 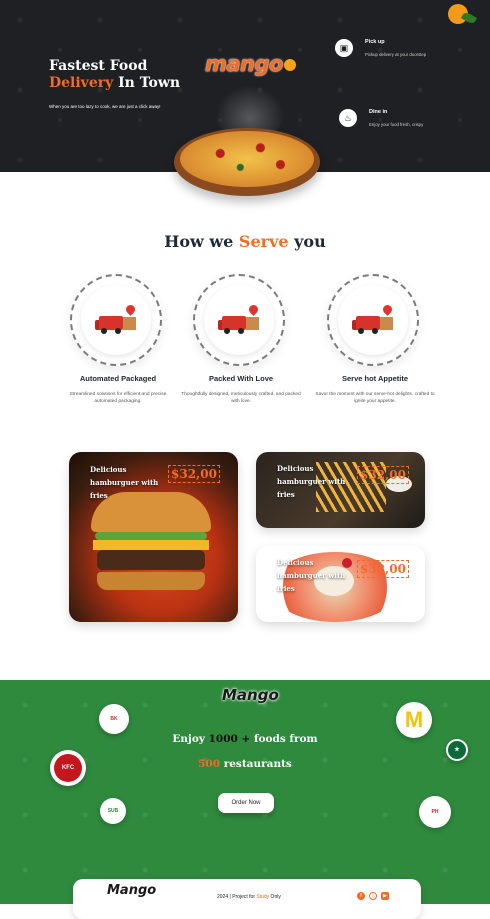 I want to click on pizza-topping, so click(x=247, y=159).